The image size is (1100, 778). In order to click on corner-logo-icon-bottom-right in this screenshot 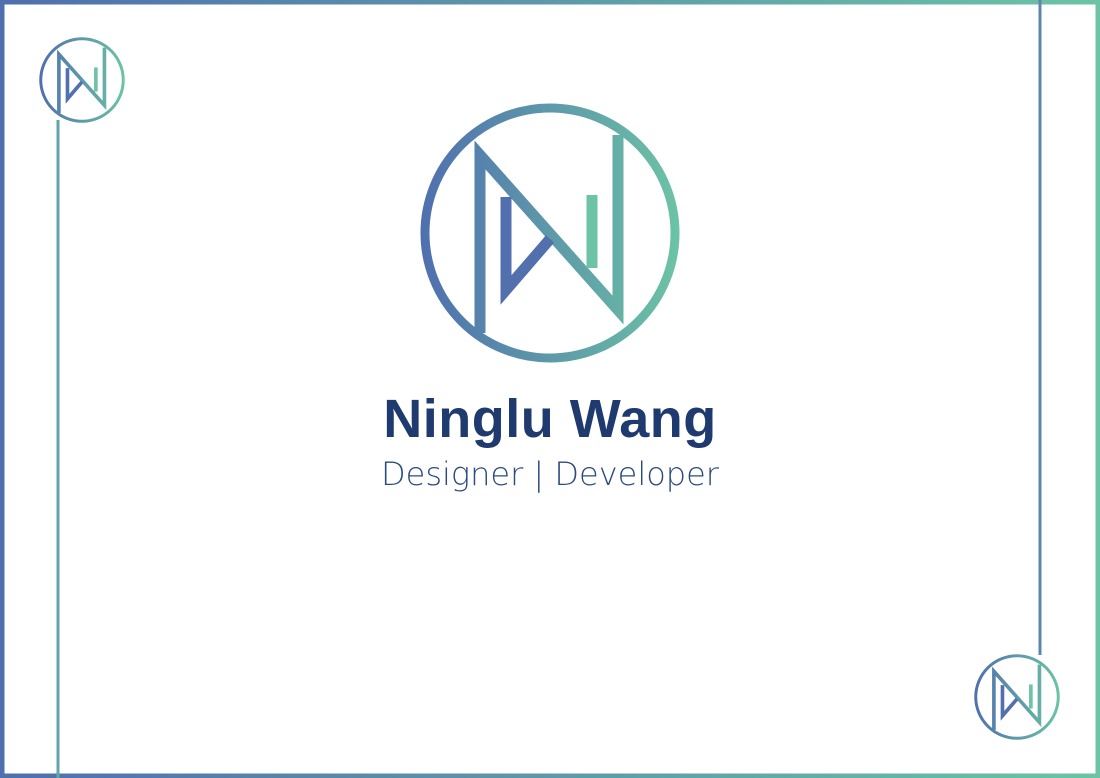, I will do `click(1017, 697)`.